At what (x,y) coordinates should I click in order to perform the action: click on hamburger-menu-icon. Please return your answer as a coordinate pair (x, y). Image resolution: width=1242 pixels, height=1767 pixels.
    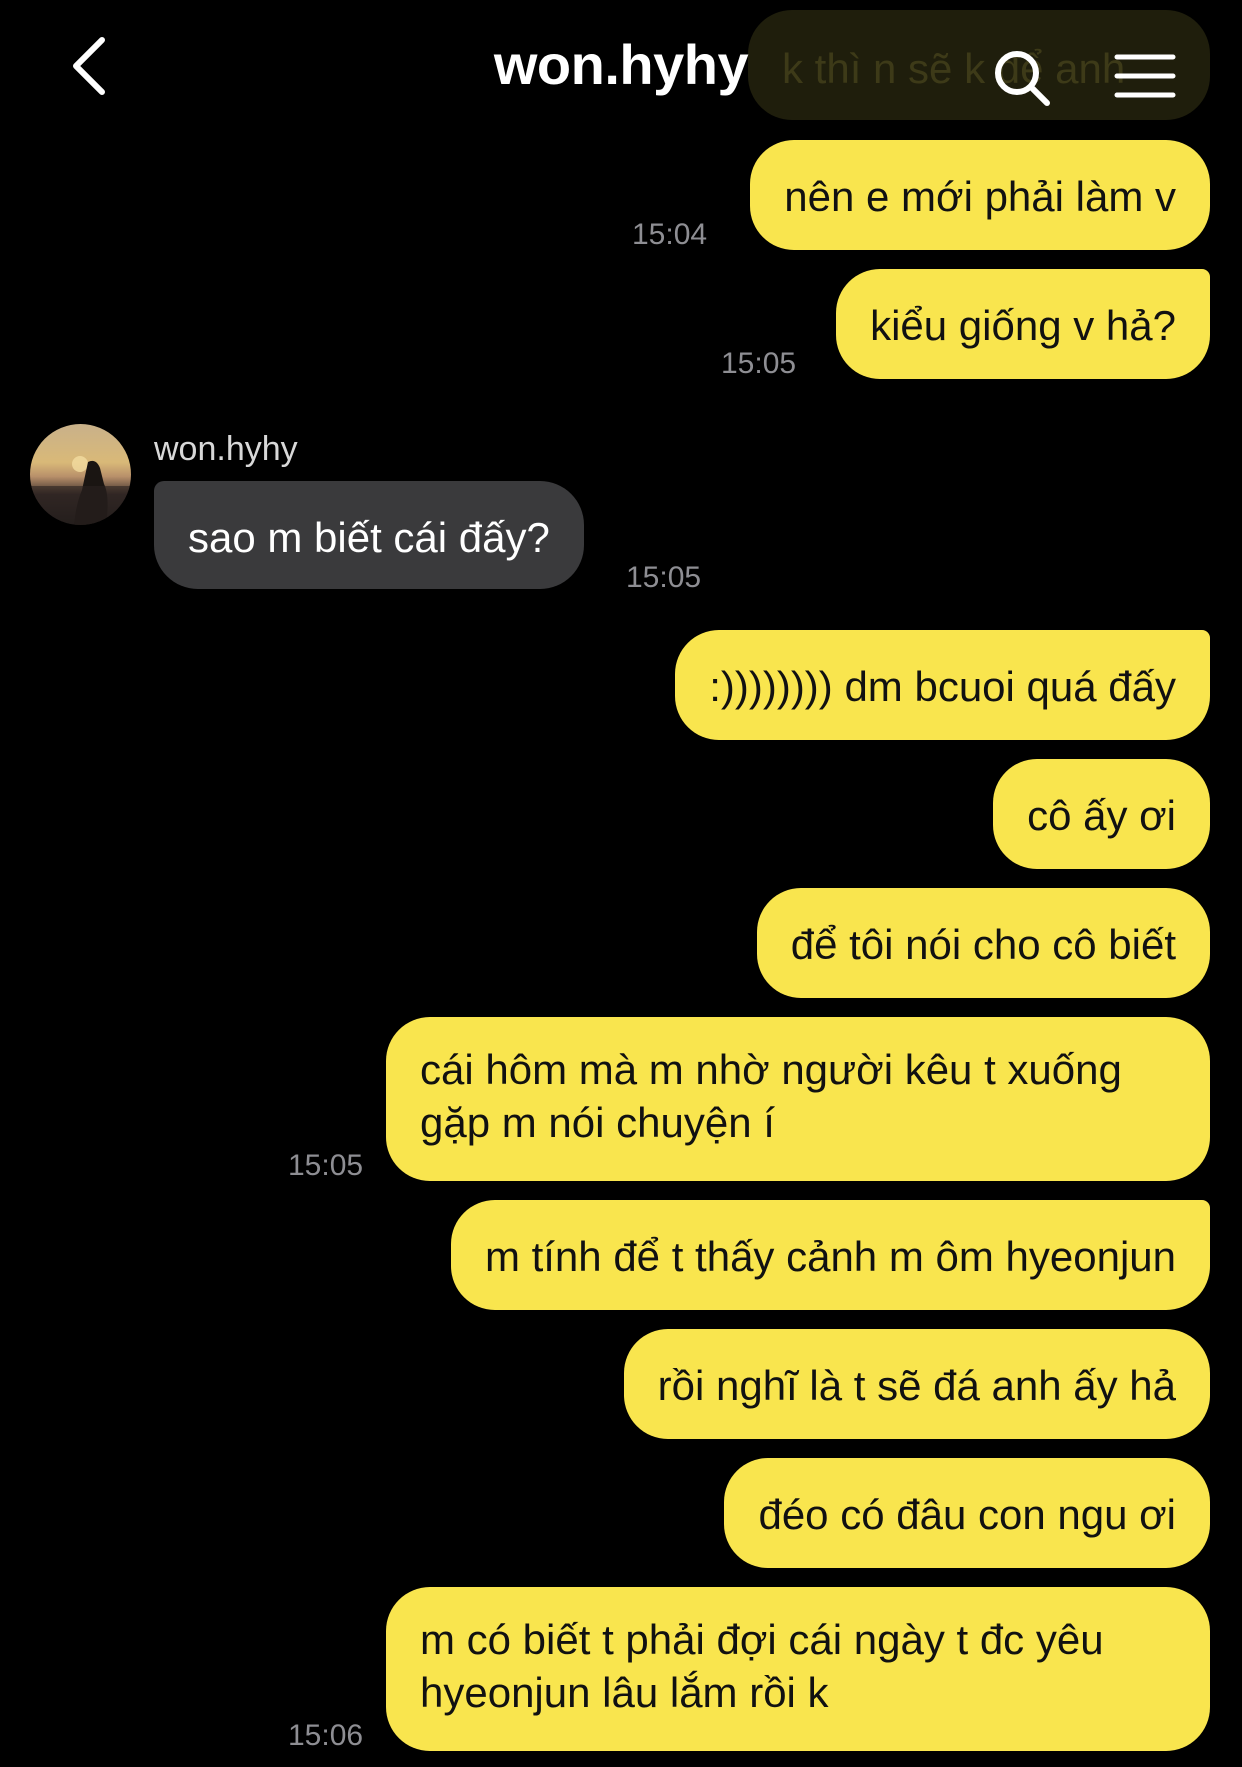
    Looking at the image, I should click on (1145, 76).